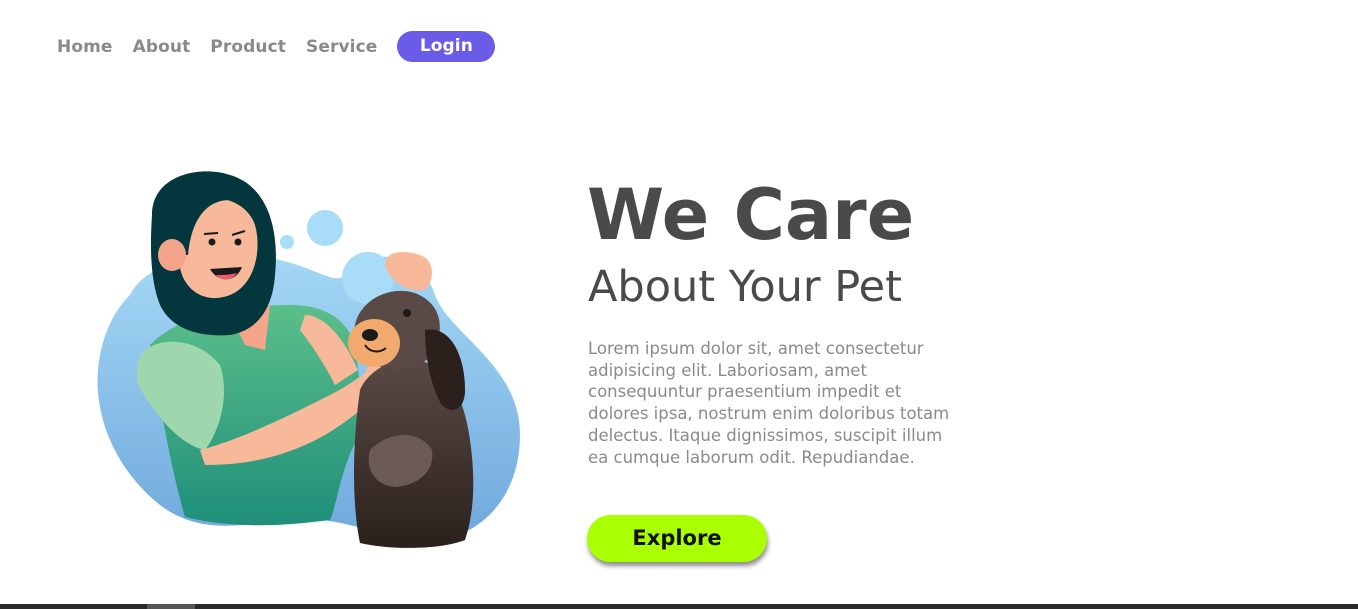  What do you see at coordinates (751, 215) in the screenshot?
I see `hero-title: We Care` at bounding box center [751, 215].